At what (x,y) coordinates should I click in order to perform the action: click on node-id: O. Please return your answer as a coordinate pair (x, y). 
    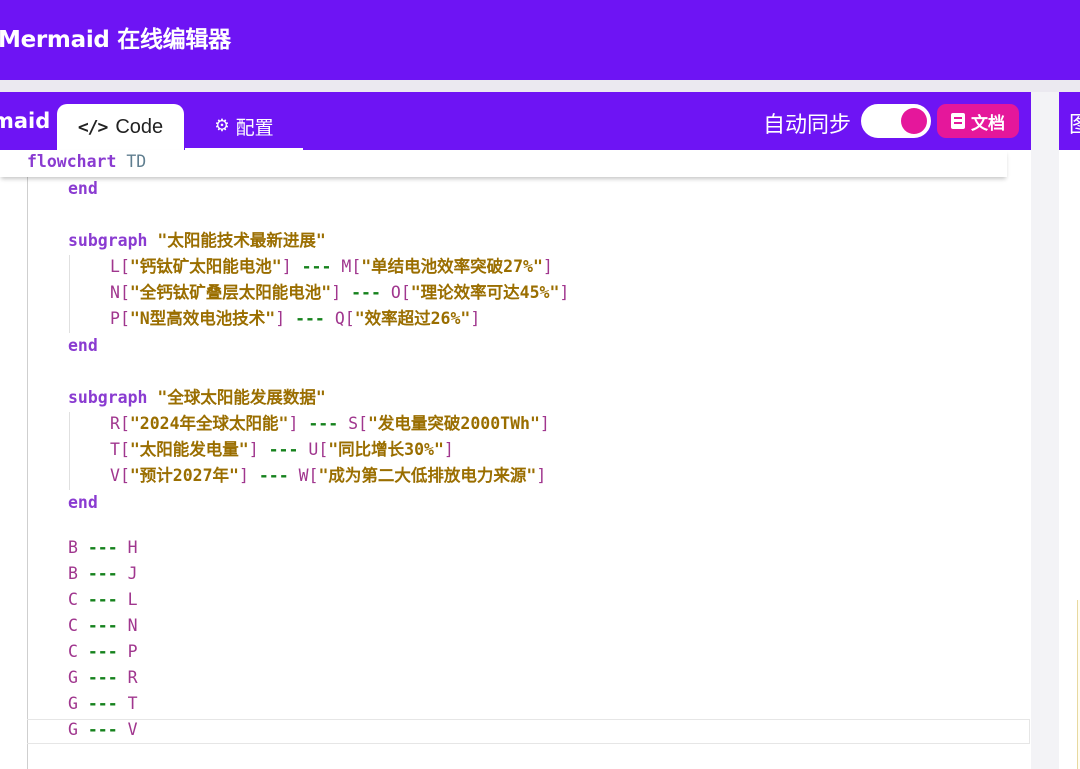
    Looking at the image, I should click on (395, 292).